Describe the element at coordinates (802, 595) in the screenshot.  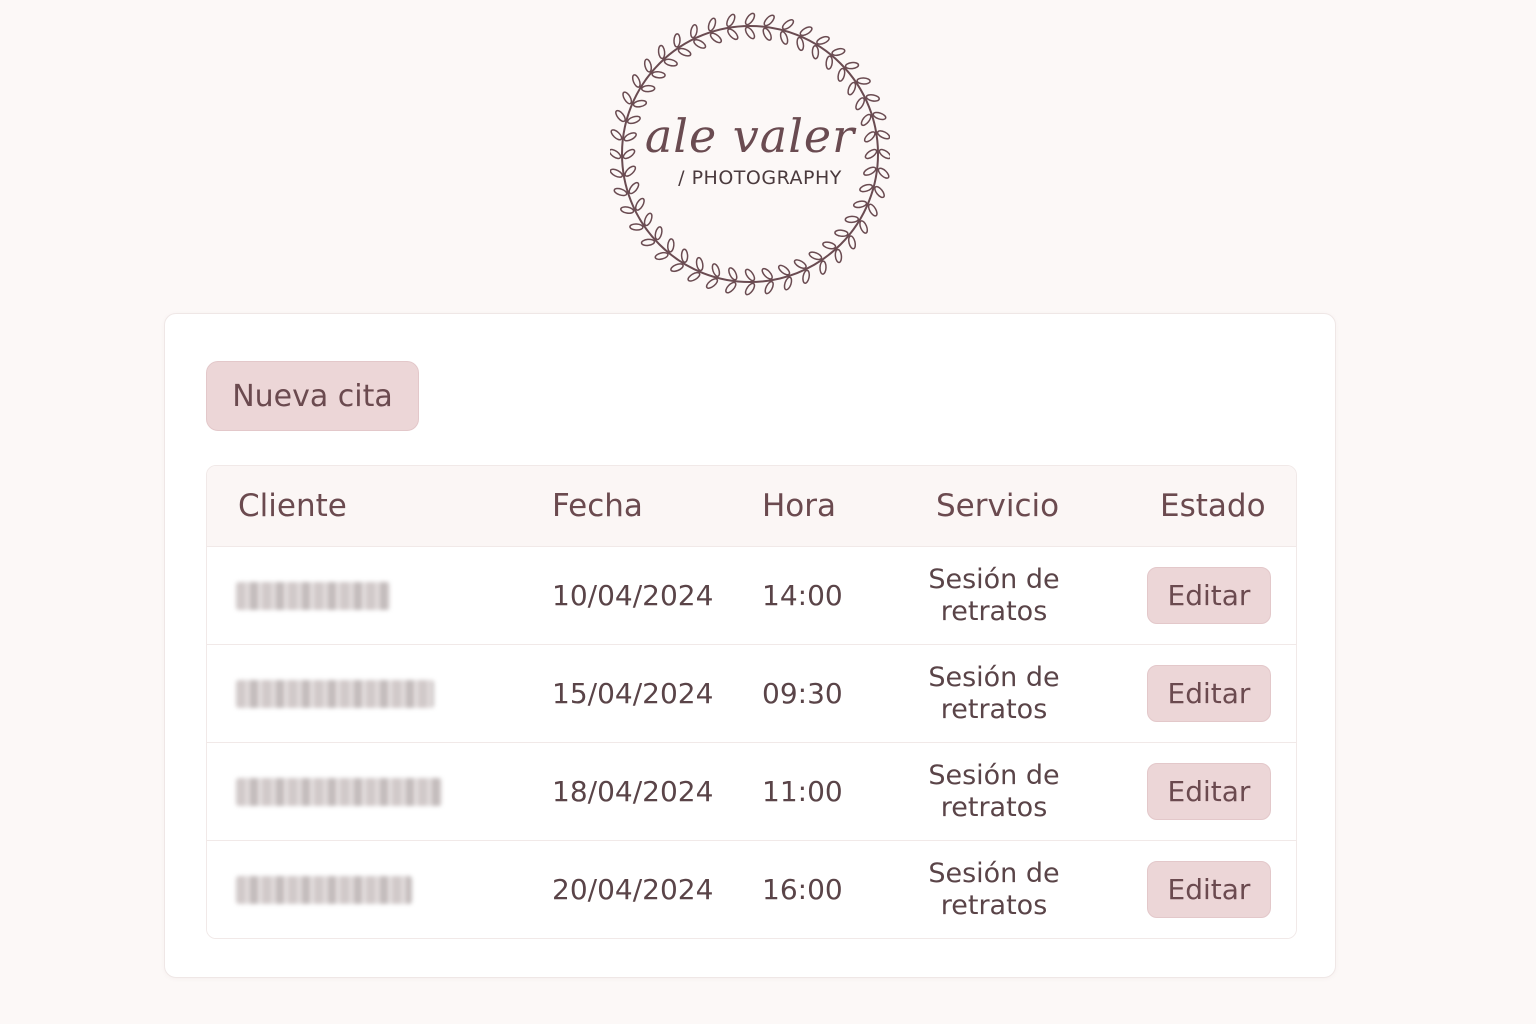
I see `time-cell: 14:00` at that location.